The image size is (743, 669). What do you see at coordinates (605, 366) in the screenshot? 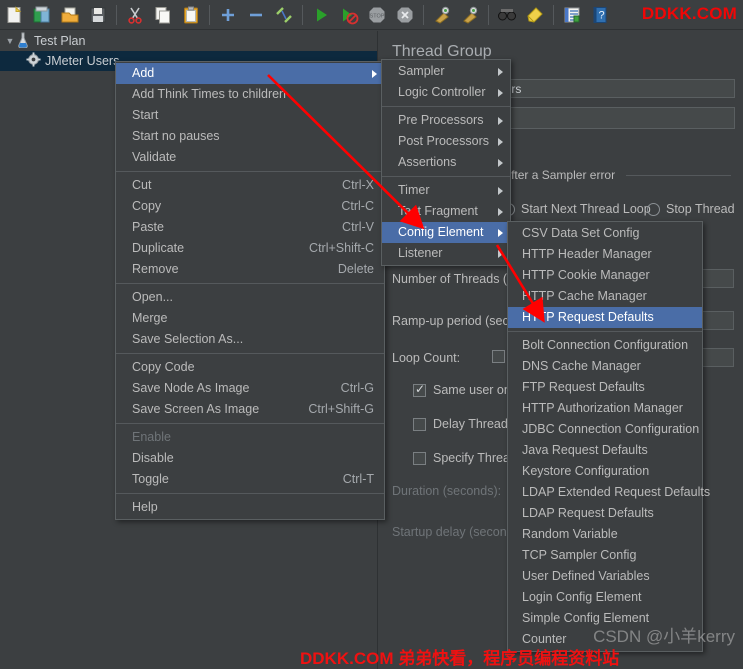
I see `config-item-dns-cache-manager: DNS Cache Manager` at bounding box center [605, 366].